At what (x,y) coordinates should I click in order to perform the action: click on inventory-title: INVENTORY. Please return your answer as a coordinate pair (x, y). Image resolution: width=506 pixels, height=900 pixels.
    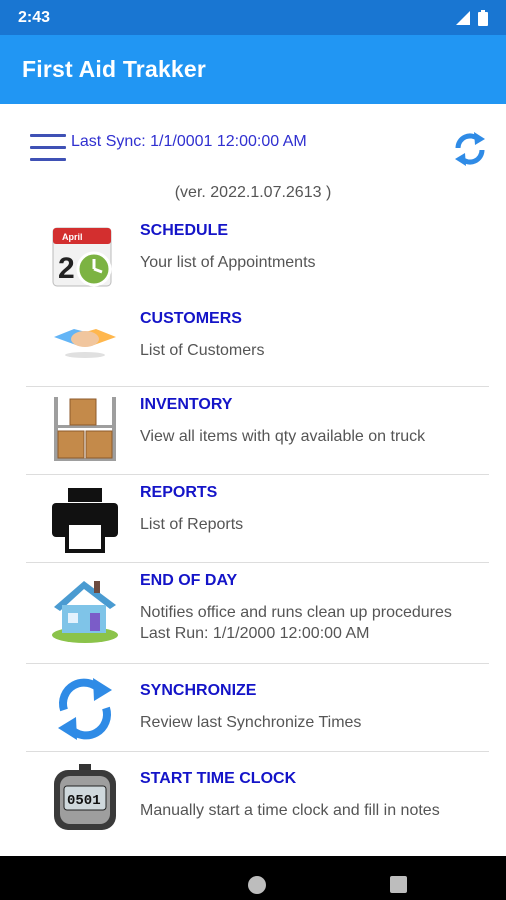
    Looking at the image, I should click on (186, 404).